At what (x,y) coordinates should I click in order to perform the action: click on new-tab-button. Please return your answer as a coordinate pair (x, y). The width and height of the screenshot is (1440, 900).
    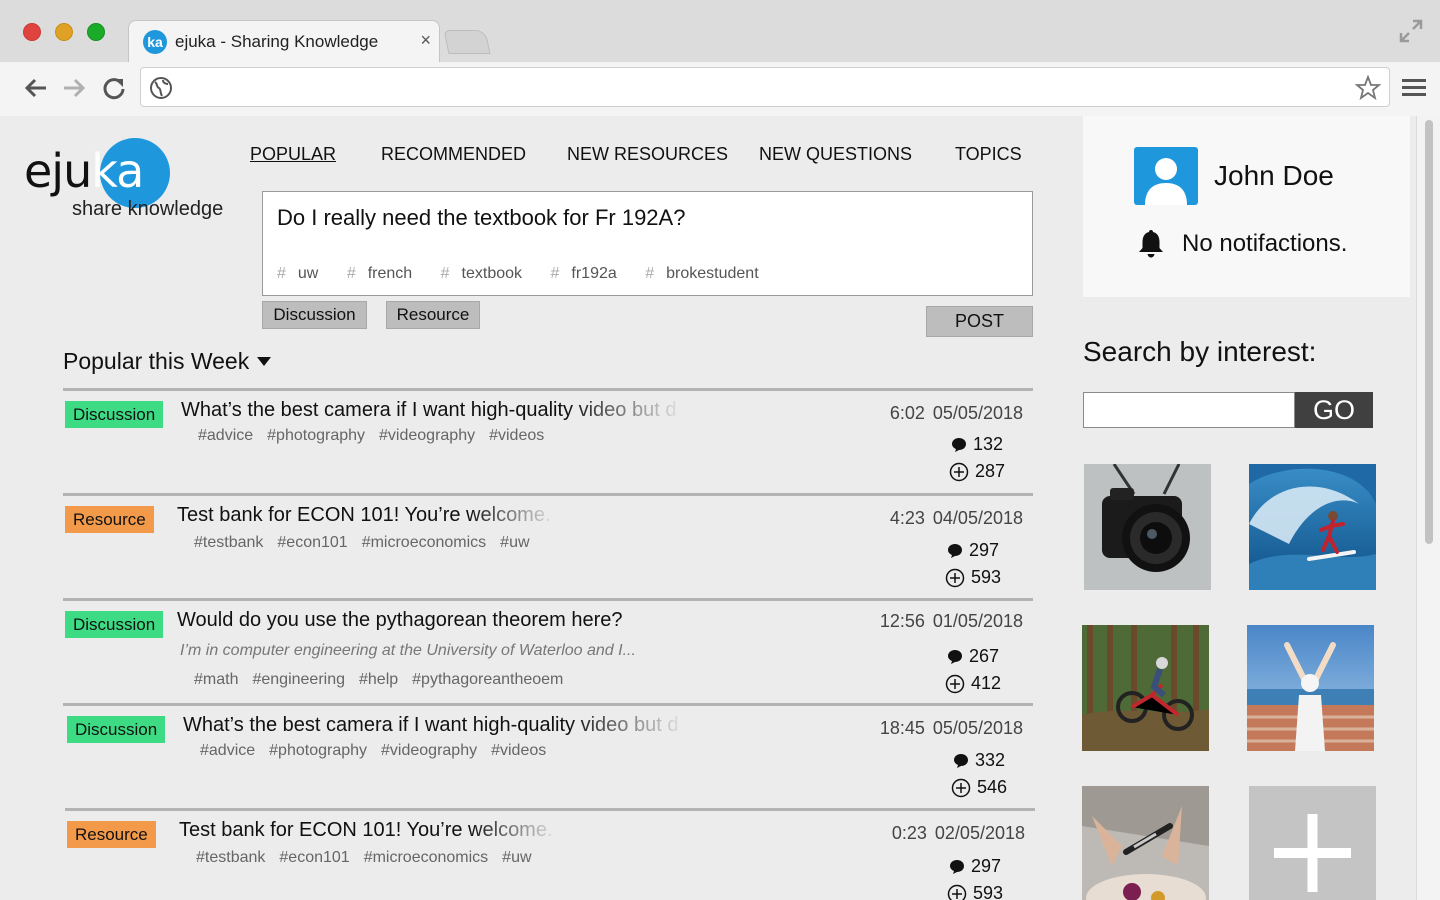
    Looking at the image, I should click on (467, 42).